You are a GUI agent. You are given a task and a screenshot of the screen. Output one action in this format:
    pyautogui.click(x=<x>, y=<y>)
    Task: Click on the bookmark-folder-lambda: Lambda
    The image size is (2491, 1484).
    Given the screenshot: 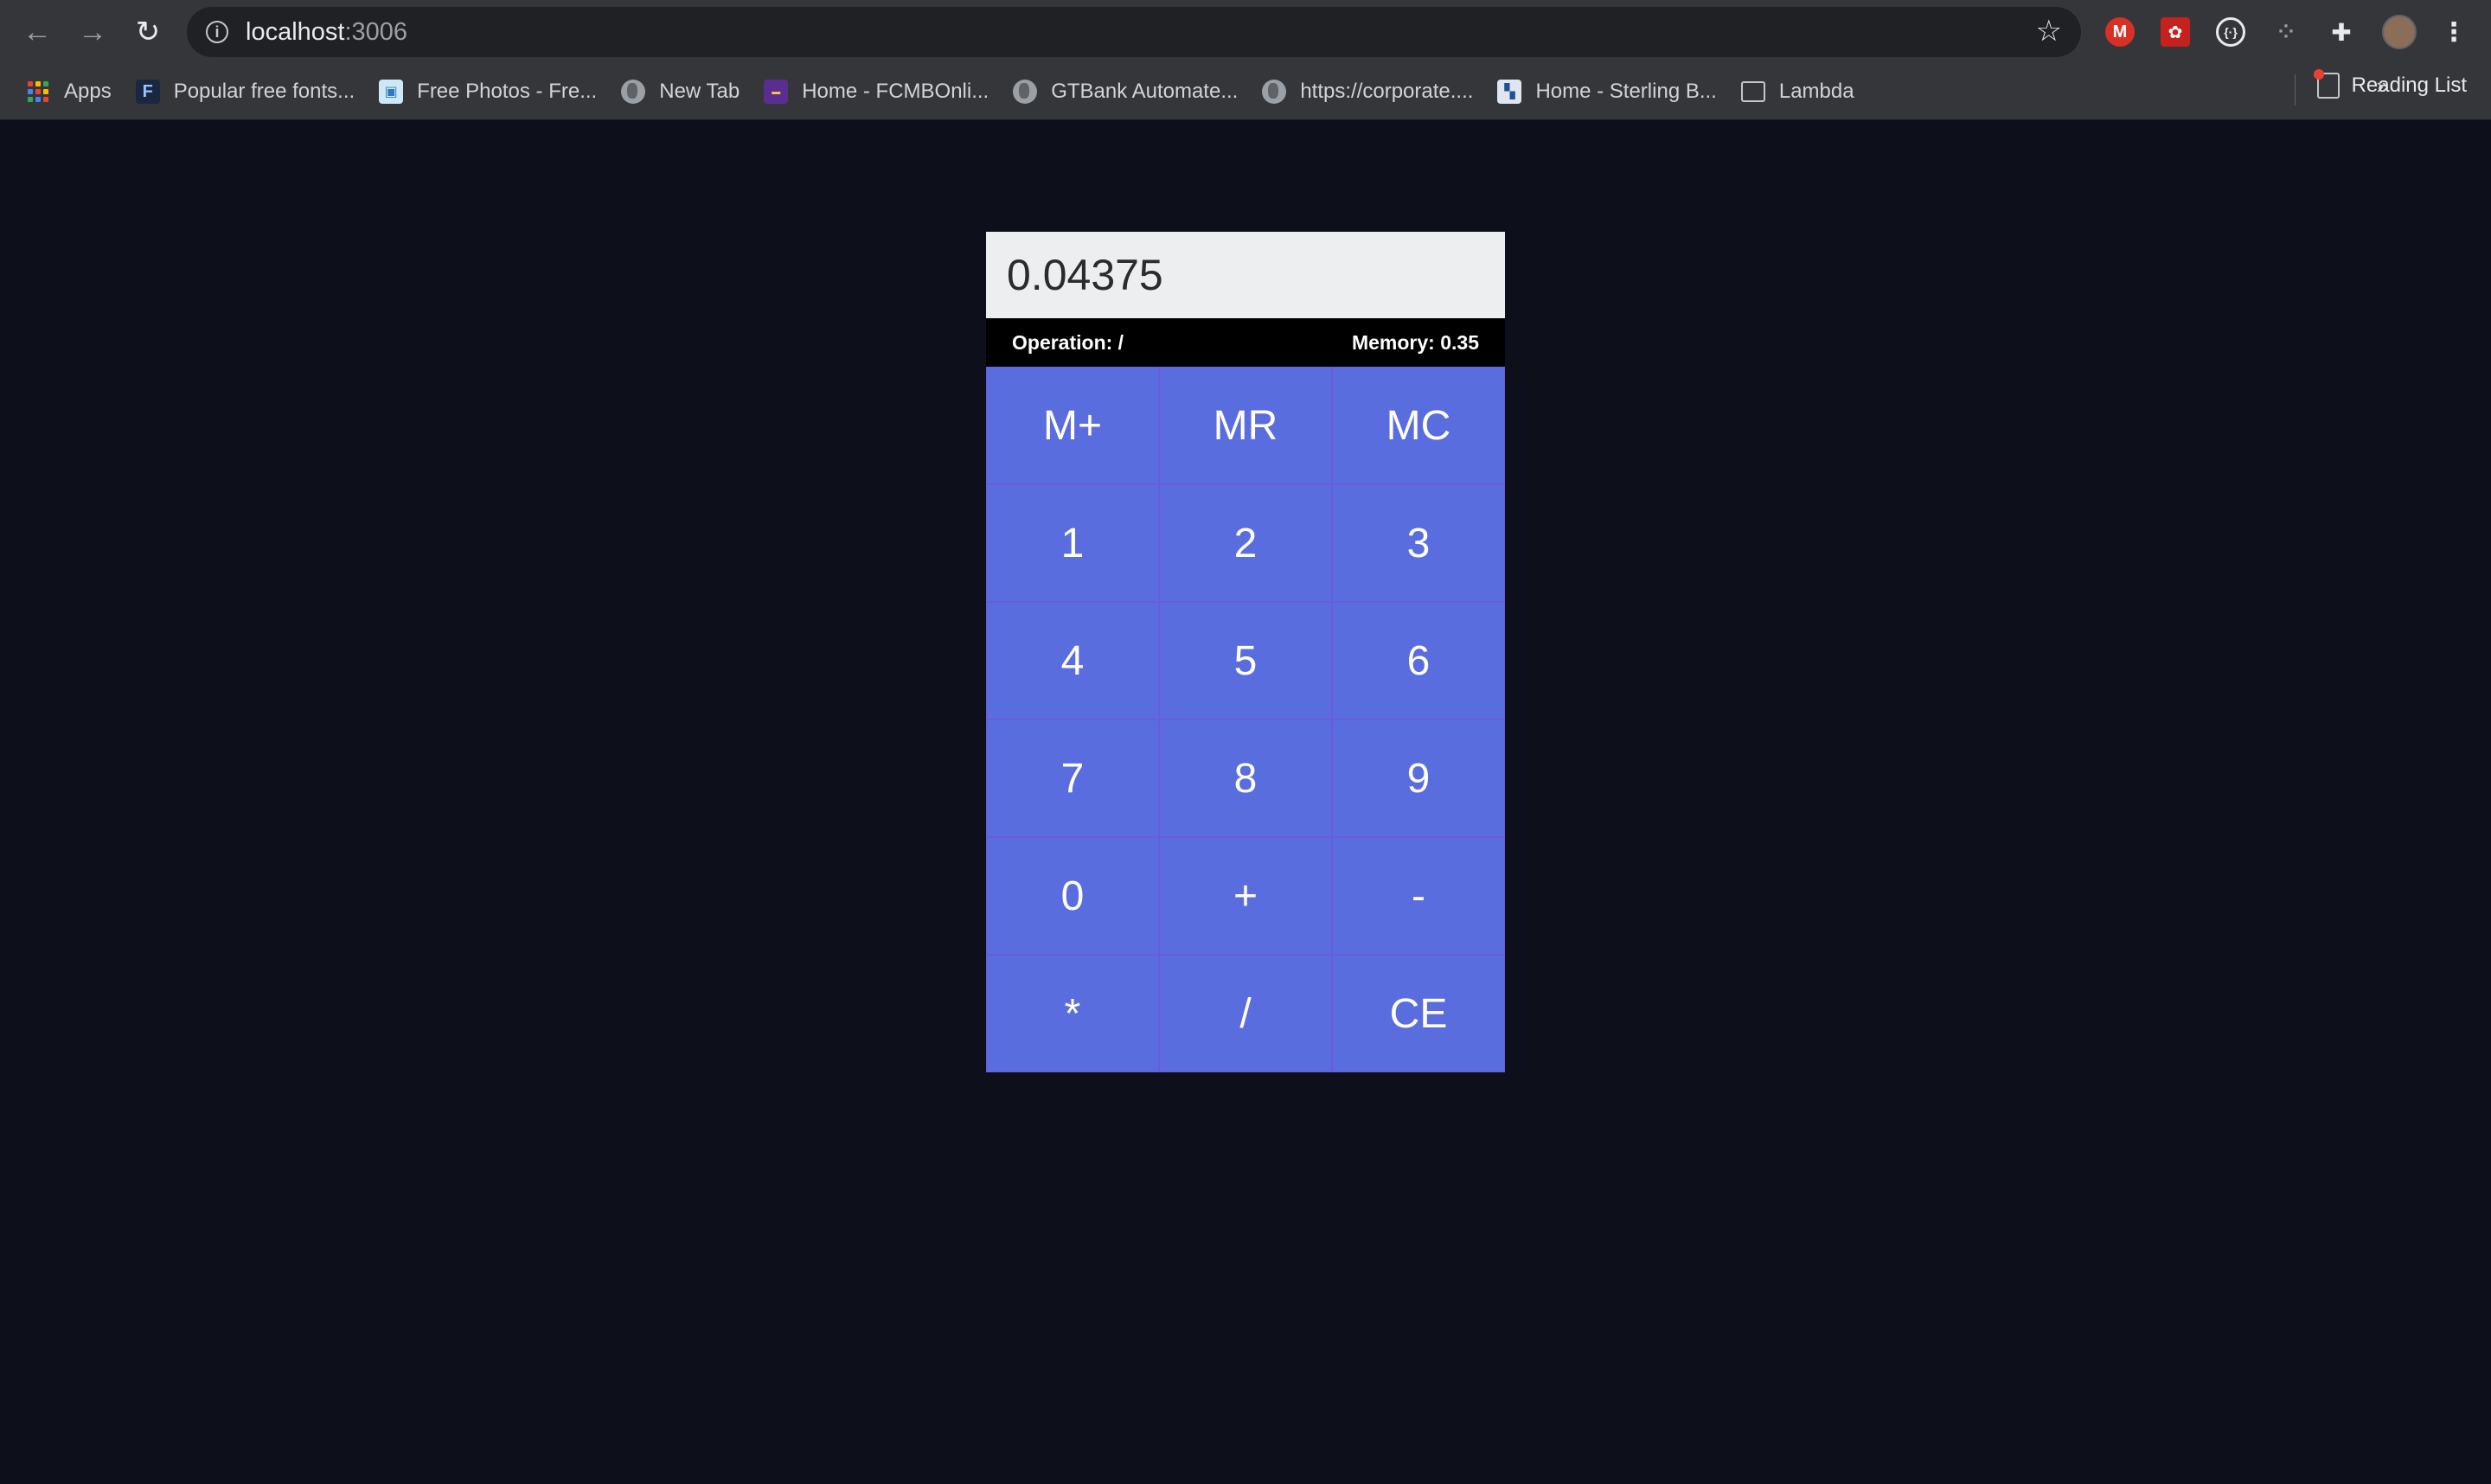 What is the action you would take?
    pyautogui.click(x=1798, y=92)
    